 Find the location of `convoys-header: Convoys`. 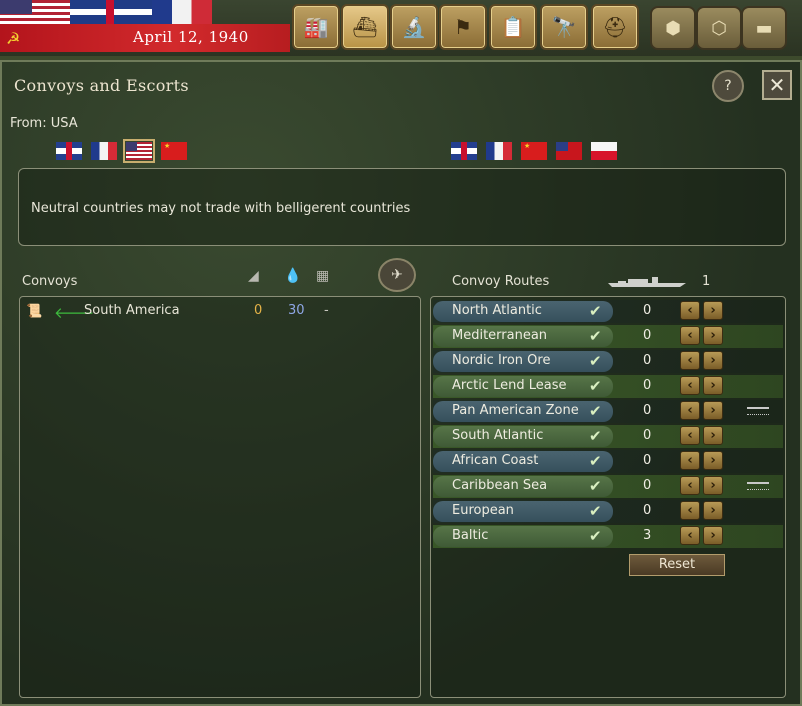

convoys-header: Convoys is located at coordinates (50, 281).